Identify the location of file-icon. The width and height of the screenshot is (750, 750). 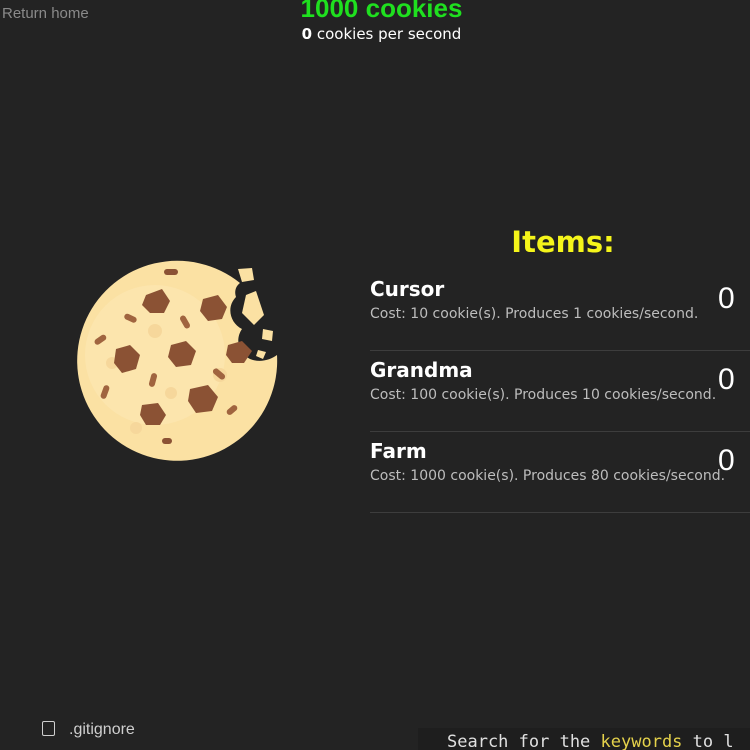
(48, 728).